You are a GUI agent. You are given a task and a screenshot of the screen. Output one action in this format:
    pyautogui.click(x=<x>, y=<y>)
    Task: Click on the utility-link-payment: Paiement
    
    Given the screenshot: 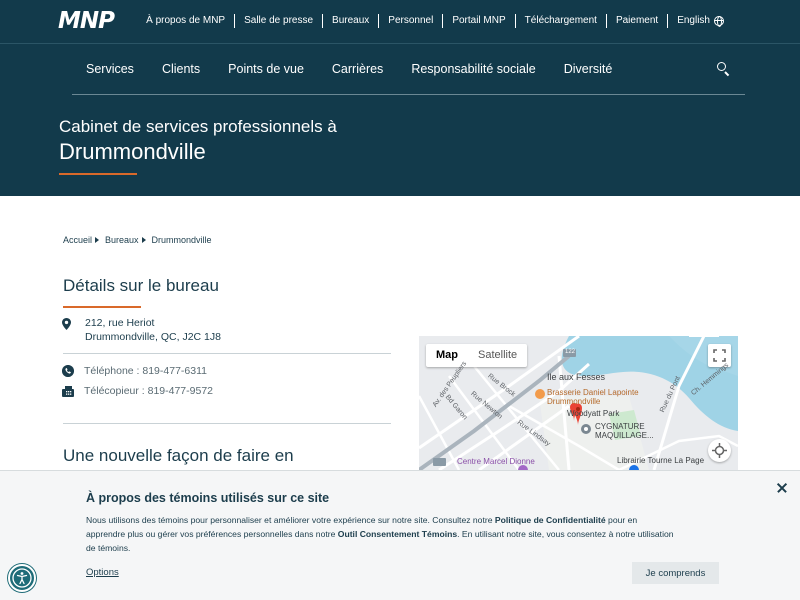 What is the action you would take?
    pyautogui.click(x=636, y=21)
    